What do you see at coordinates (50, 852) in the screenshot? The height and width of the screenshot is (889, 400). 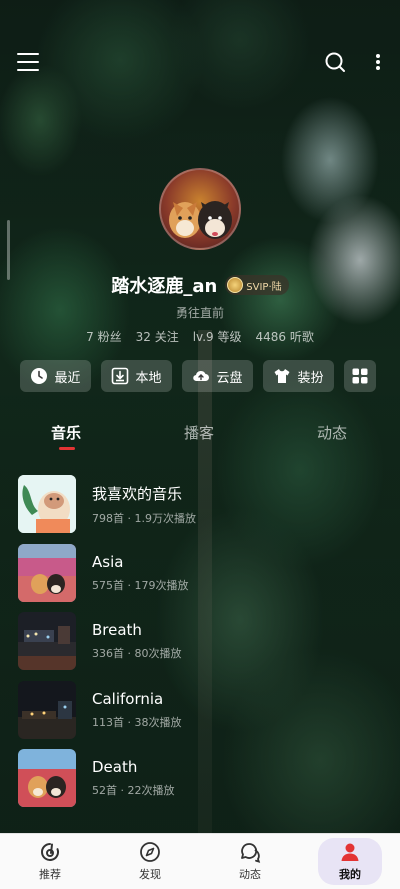 I see `netease-logo-icon` at bounding box center [50, 852].